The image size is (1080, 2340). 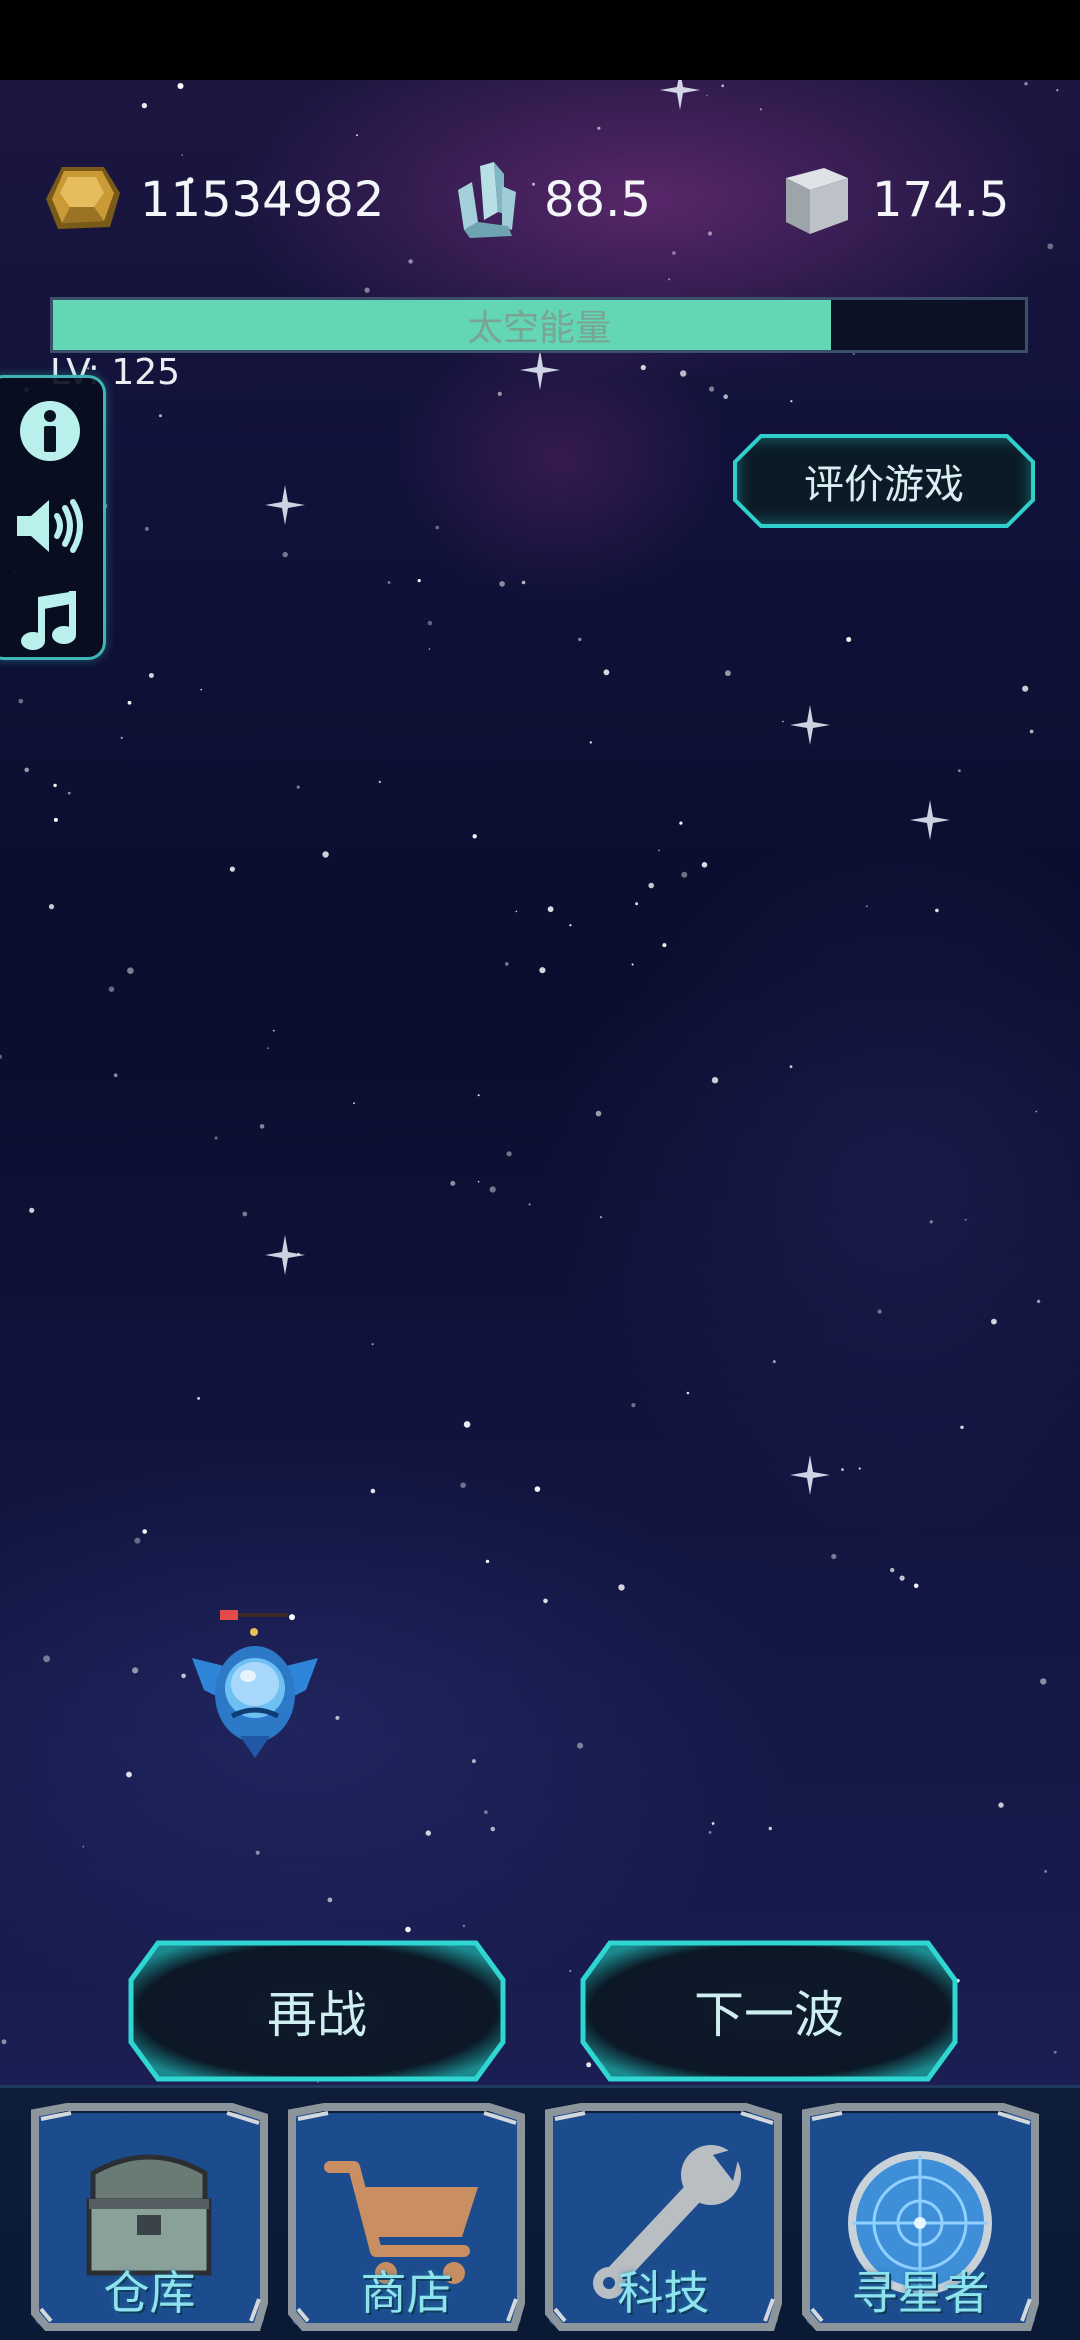 I want to click on rate-game-button: 评价游戏, so click(x=884, y=481).